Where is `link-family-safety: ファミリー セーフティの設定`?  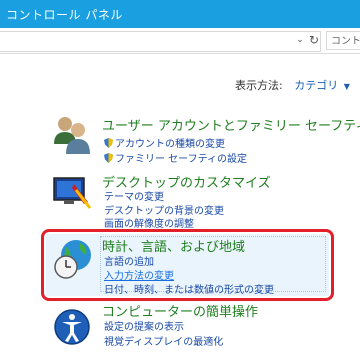
link-family-safety: ファミリー セーフティの設定 is located at coordinates (175, 157).